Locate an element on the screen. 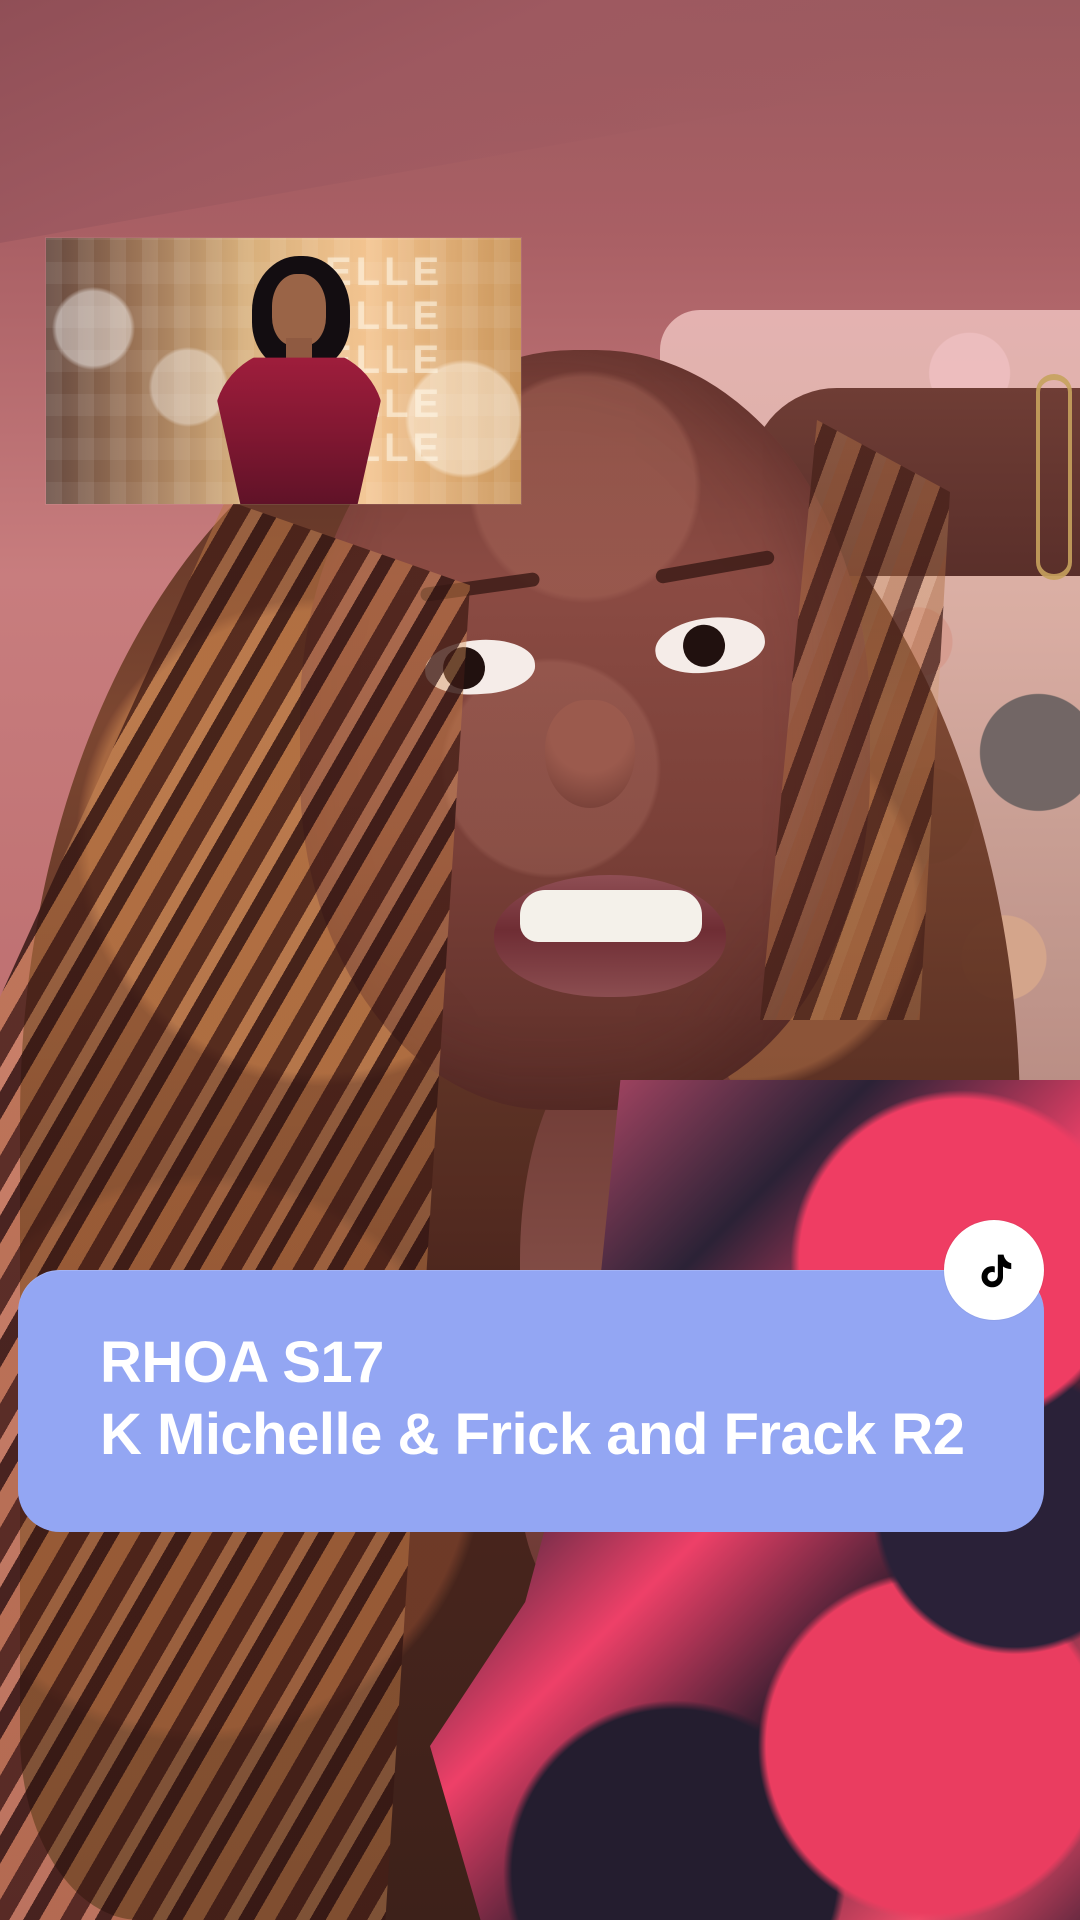 The image size is (1080, 1920). tiktok-badge is located at coordinates (994, 1270).